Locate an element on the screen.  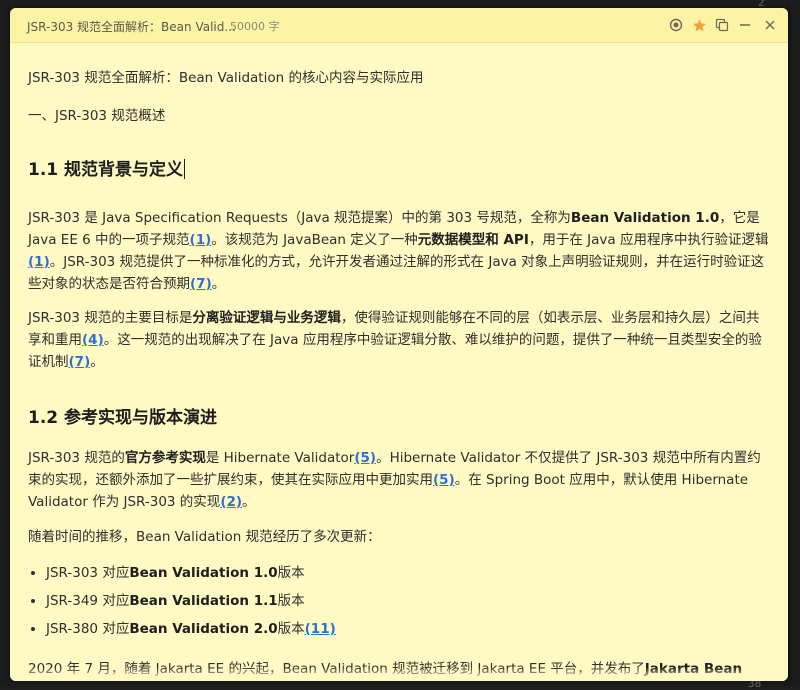
minimize-icon is located at coordinates (745, 25).